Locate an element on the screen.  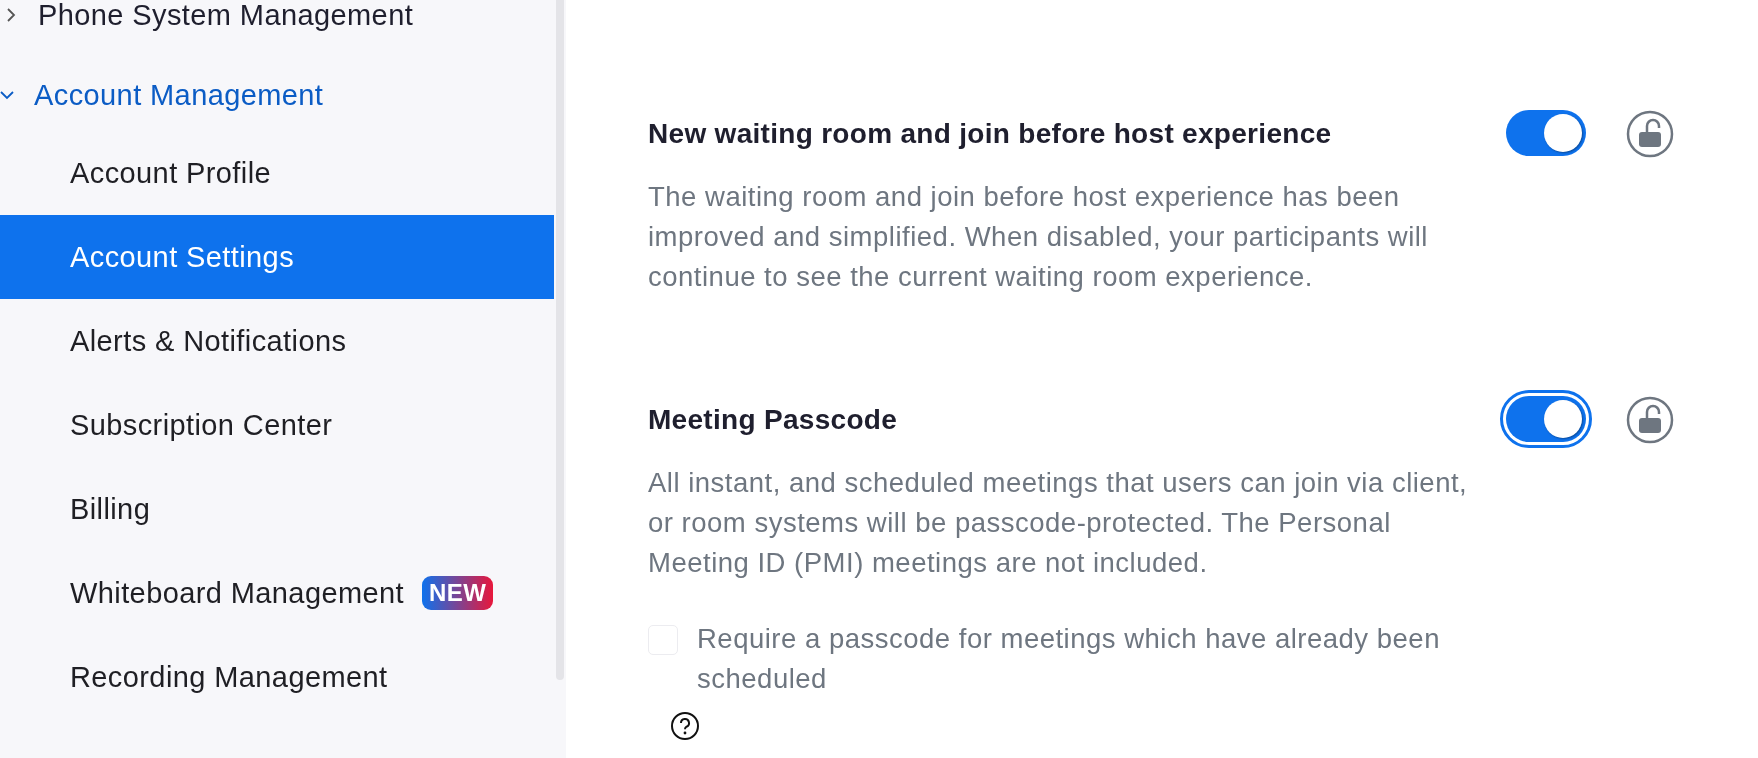
help-icon is located at coordinates (685, 726).